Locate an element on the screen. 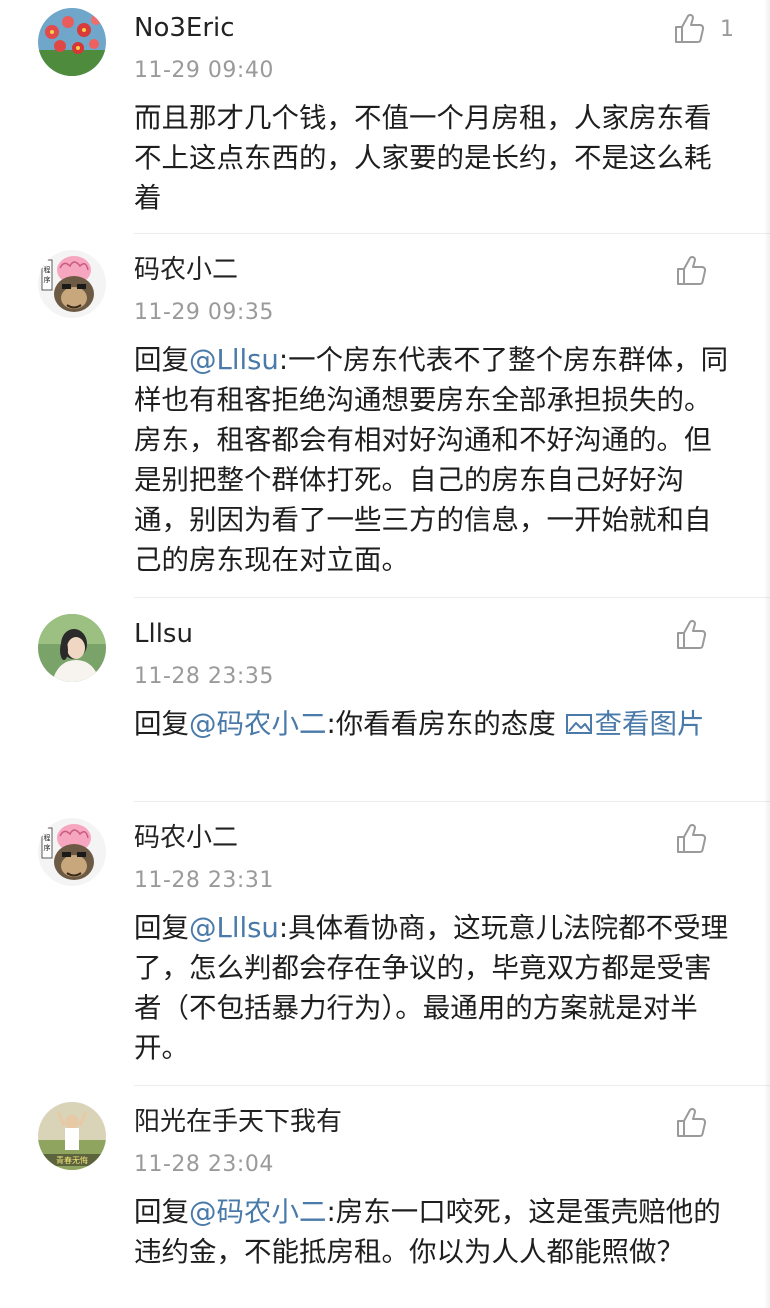 Image resolution: width=770 pixels, height=1308 pixels. avatar: 青春无悔 is located at coordinates (72, 1136).